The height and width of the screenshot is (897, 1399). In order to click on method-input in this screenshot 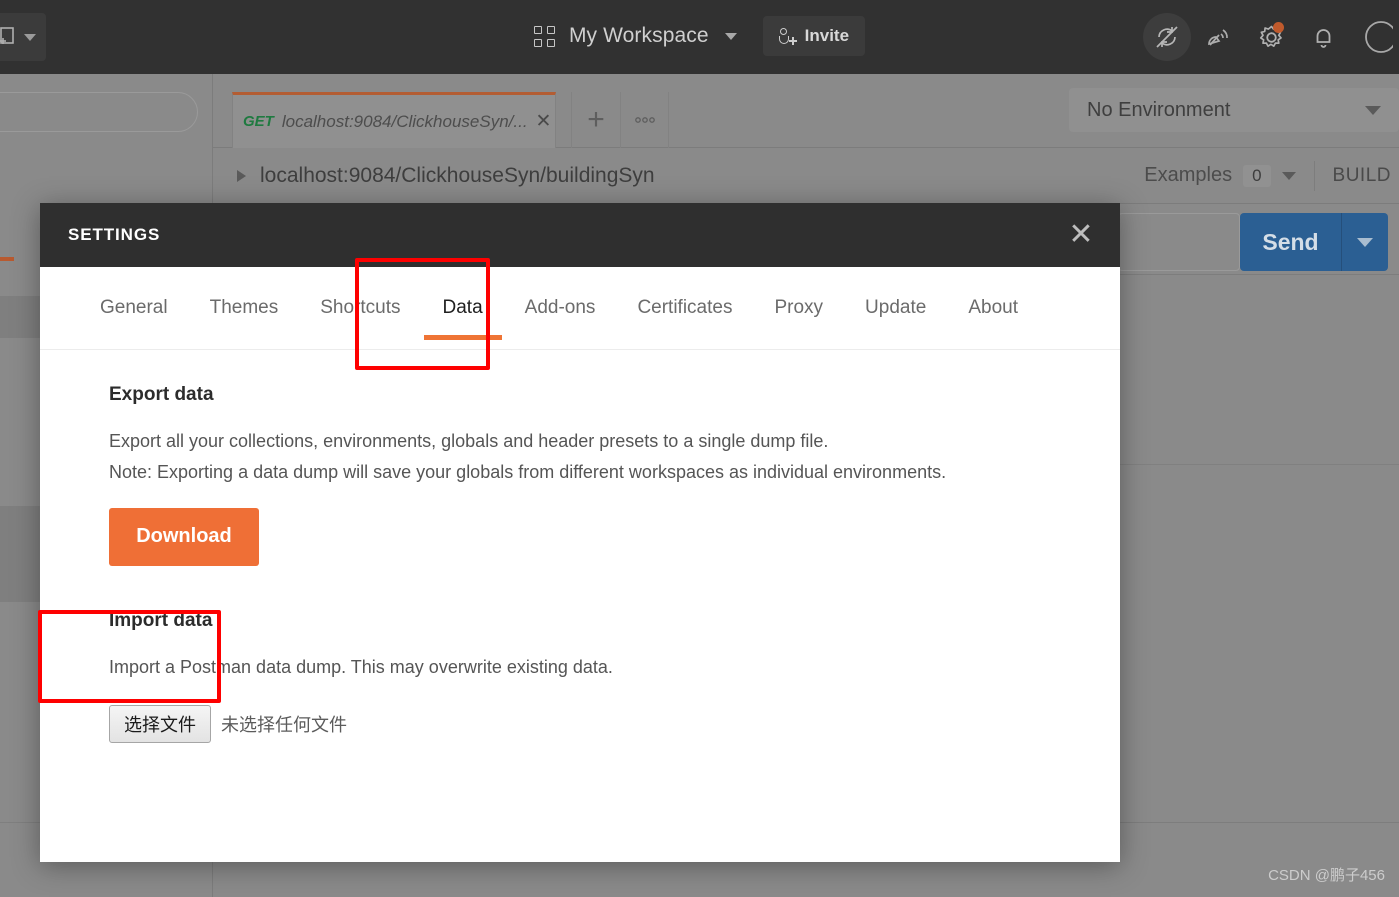, I will do `click(1179, 242)`.